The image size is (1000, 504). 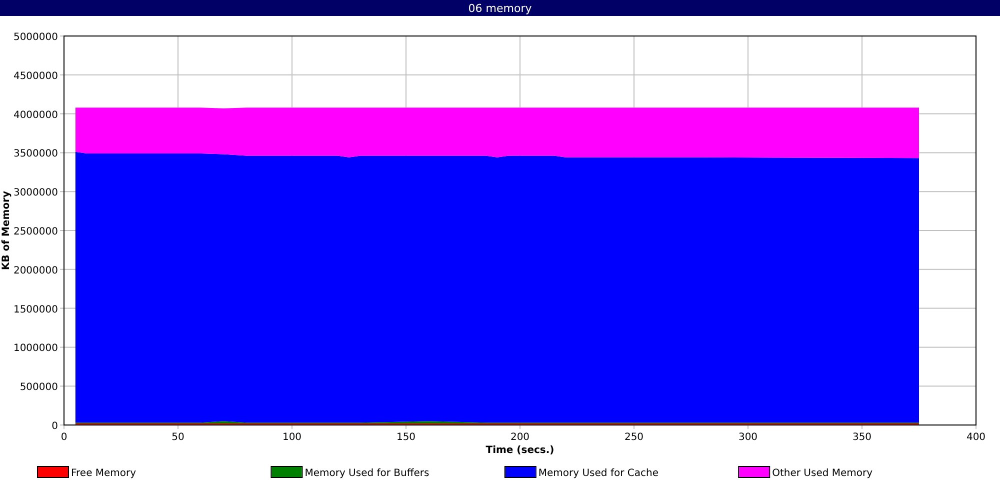 What do you see at coordinates (35, 270) in the screenshot?
I see `y-tick-label: 2000000` at bounding box center [35, 270].